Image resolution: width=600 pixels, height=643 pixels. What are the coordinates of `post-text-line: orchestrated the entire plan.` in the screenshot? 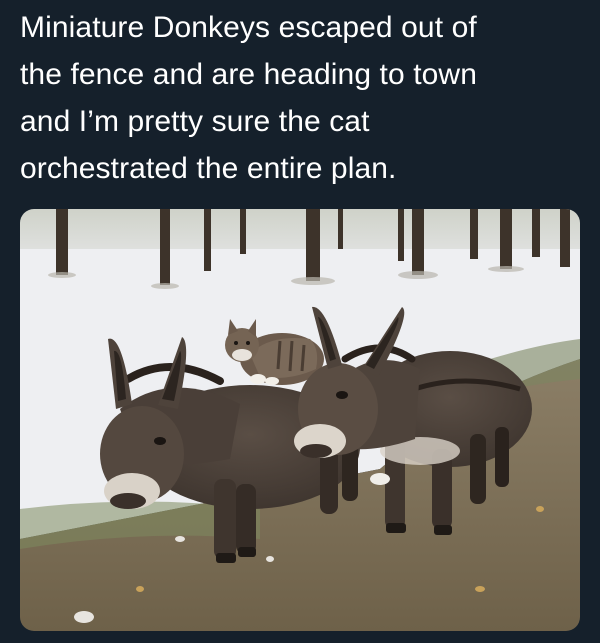 It's located at (208, 168).